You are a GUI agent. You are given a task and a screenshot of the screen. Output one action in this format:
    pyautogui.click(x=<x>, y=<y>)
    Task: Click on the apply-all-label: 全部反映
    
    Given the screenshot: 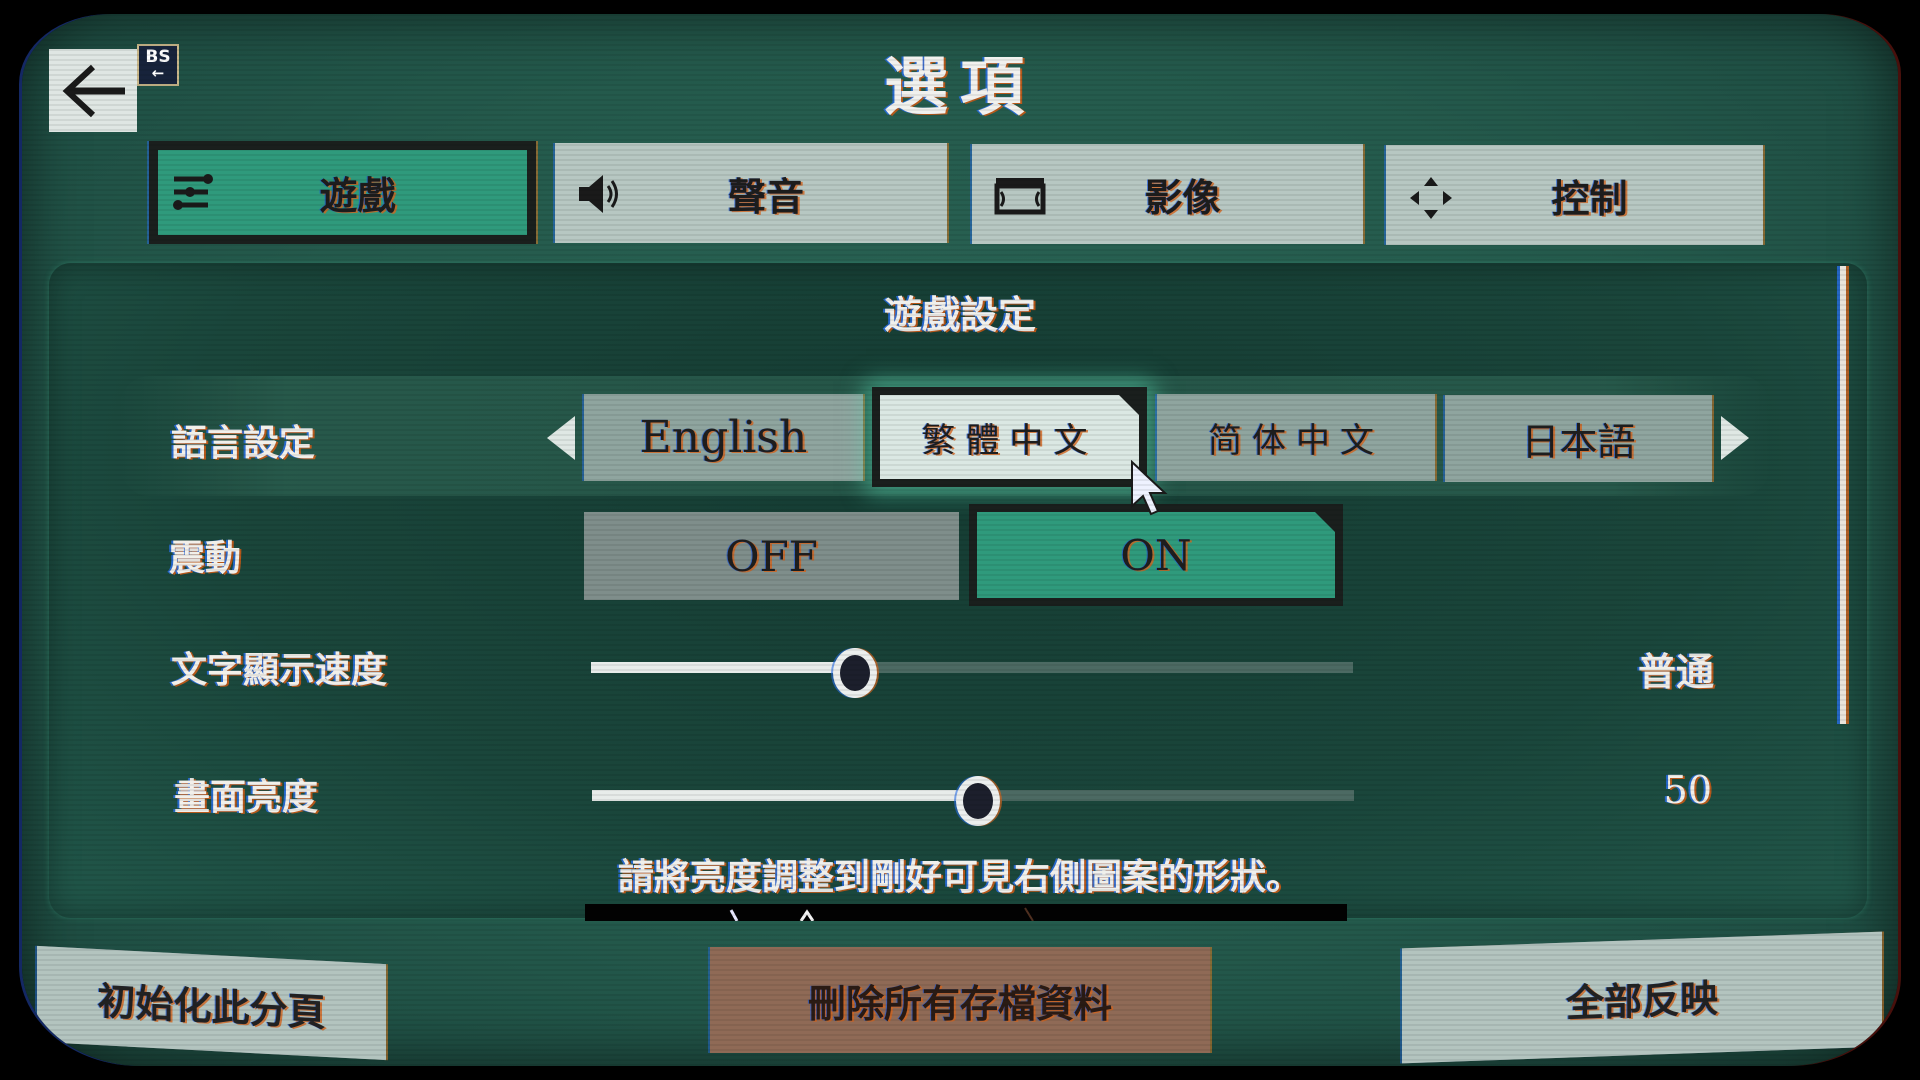 What is the action you would take?
    pyautogui.click(x=1641, y=1000)
    